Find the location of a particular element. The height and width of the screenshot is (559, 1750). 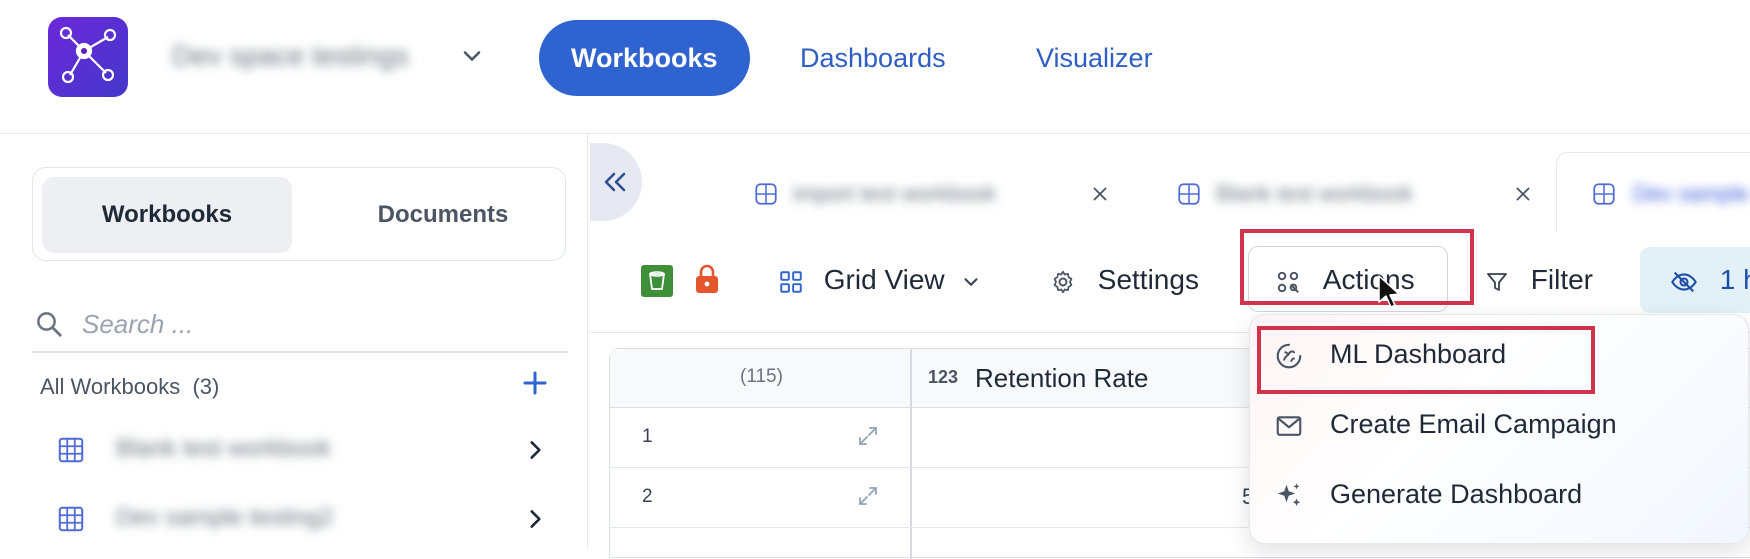

add-workbook-icon is located at coordinates (535, 383).